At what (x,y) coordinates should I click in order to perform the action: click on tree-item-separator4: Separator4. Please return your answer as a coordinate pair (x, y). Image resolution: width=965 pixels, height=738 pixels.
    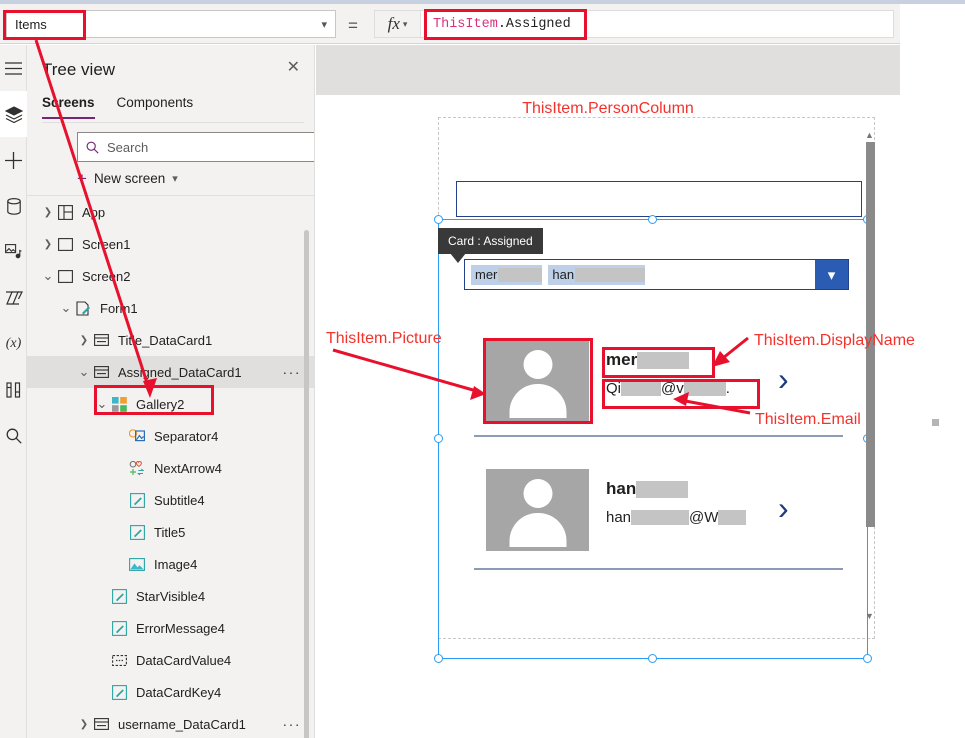
    Looking at the image, I should click on (170, 436).